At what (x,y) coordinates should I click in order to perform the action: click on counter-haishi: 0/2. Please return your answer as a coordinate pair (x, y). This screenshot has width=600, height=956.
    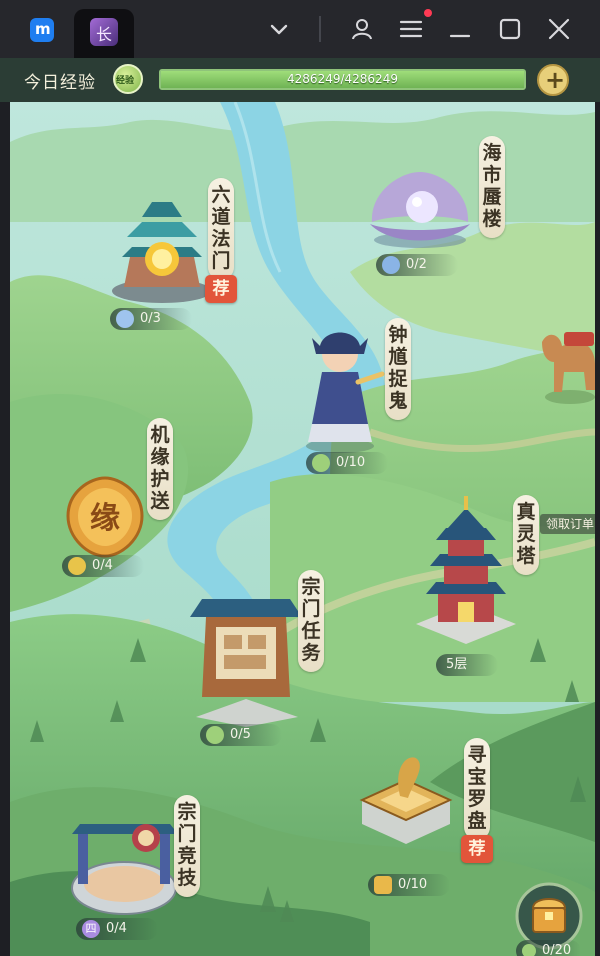
    Looking at the image, I should click on (417, 265).